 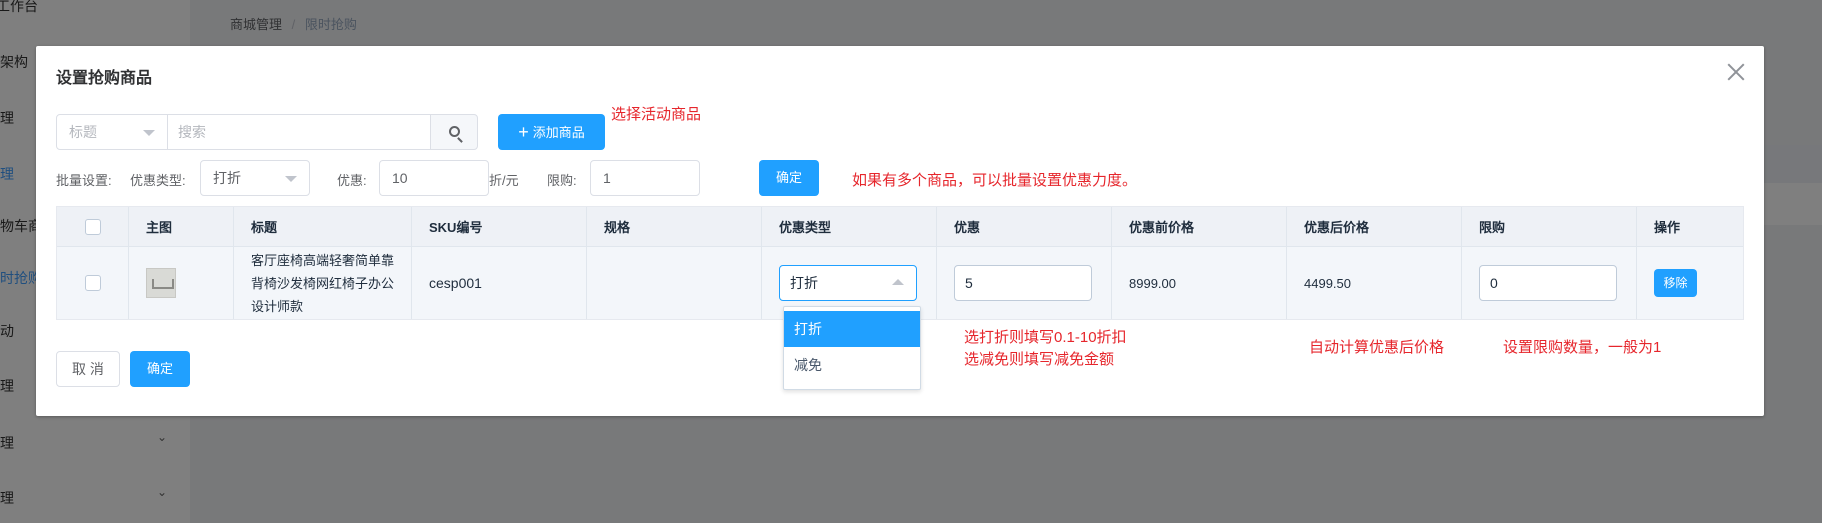 What do you see at coordinates (804, 283) in the screenshot?
I see `row-type-value: 打折` at bounding box center [804, 283].